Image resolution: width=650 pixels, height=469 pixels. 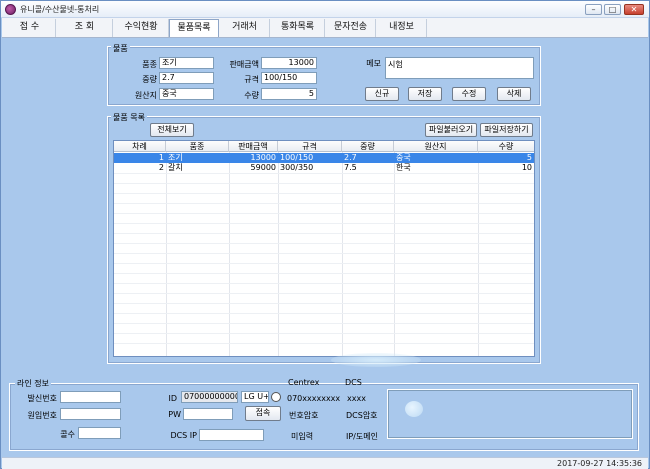 I want to click on memo-label: 메모, so click(x=373, y=63).